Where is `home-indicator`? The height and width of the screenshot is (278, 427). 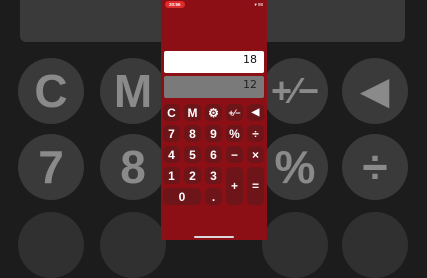 home-indicator is located at coordinates (214, 237).